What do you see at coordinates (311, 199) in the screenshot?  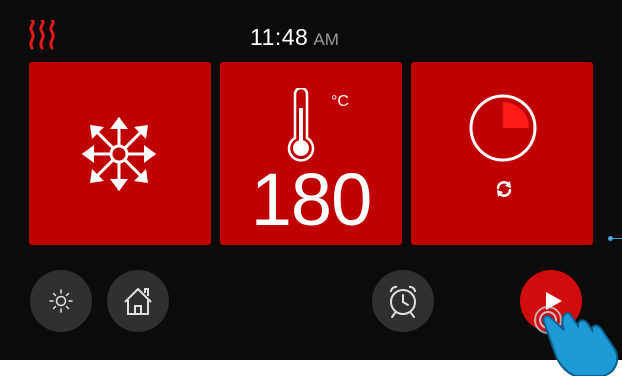 I see `temperature-value: 180` at bounding box center [311, 199].